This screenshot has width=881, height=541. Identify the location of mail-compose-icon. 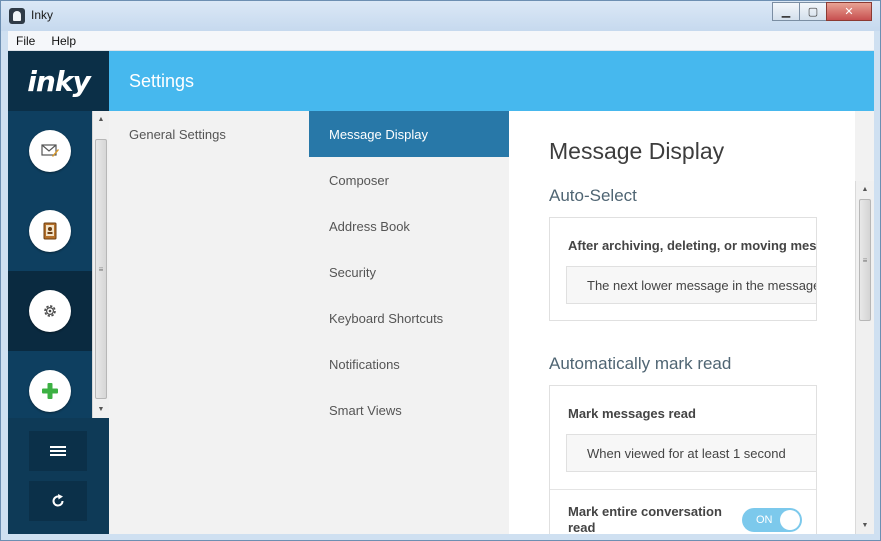
(50, 150).